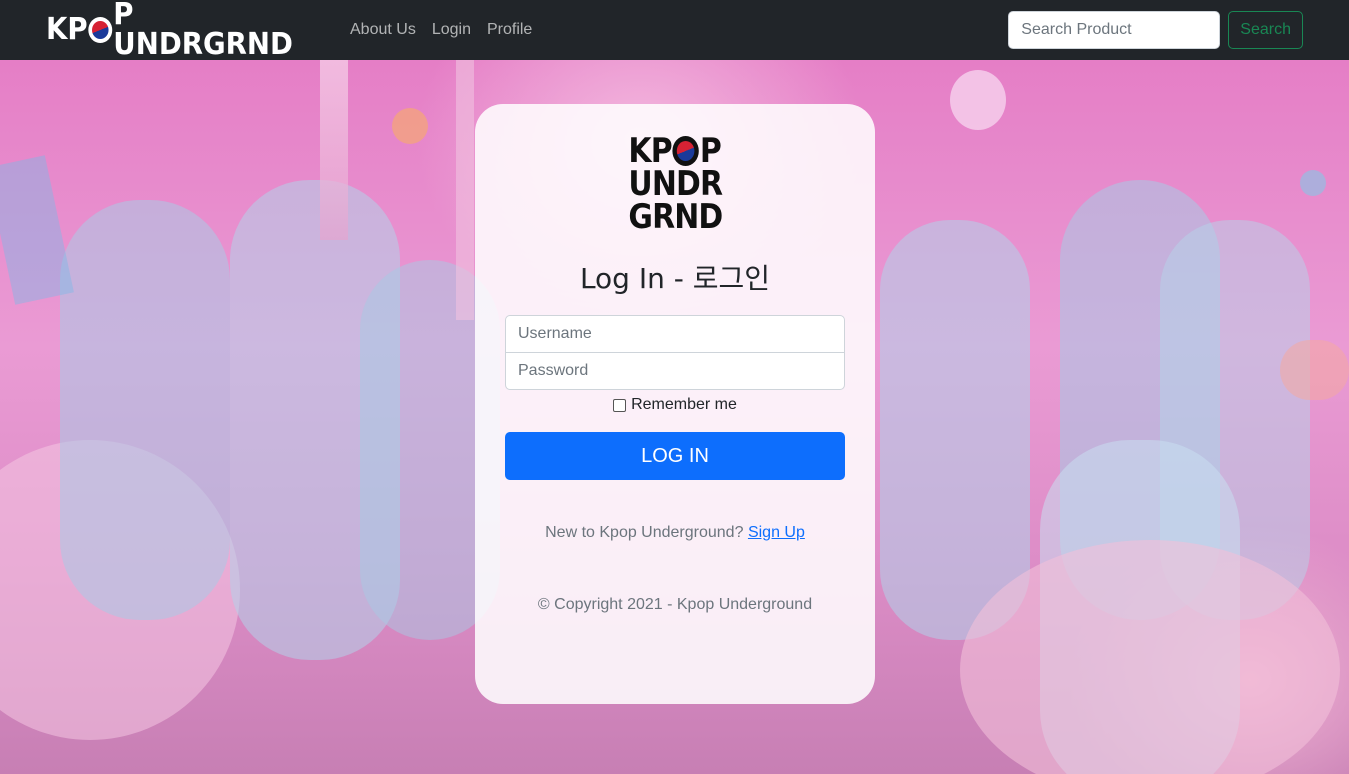  What do you see at coordinates (383, 30) in the screenshot?
I see `nav-link-about-us: About Us` at bounding box center [383, 30].